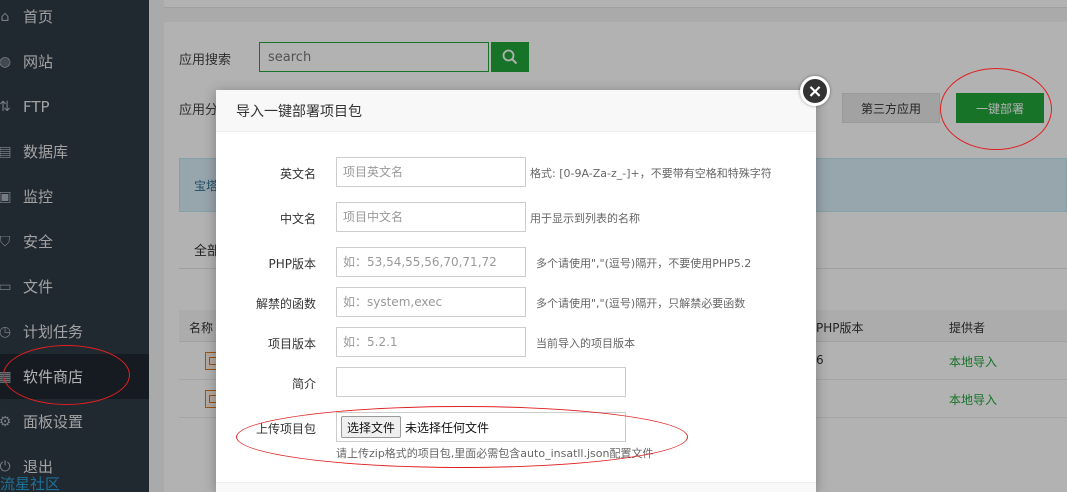 The height and width of the screenshot is (492, 1067). Describe the element at coordinates (585, 218) in the screenshot. I see `cn-name-hint: 用于显示到列表的名称` at that location.